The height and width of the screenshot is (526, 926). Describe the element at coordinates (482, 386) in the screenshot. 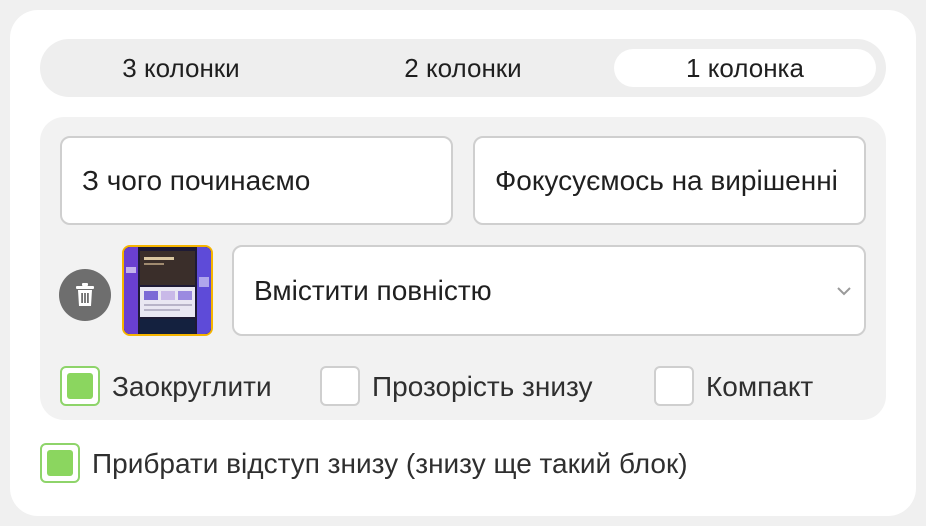

I see `fade-bottom-label: Прозорість знизу` at that location.